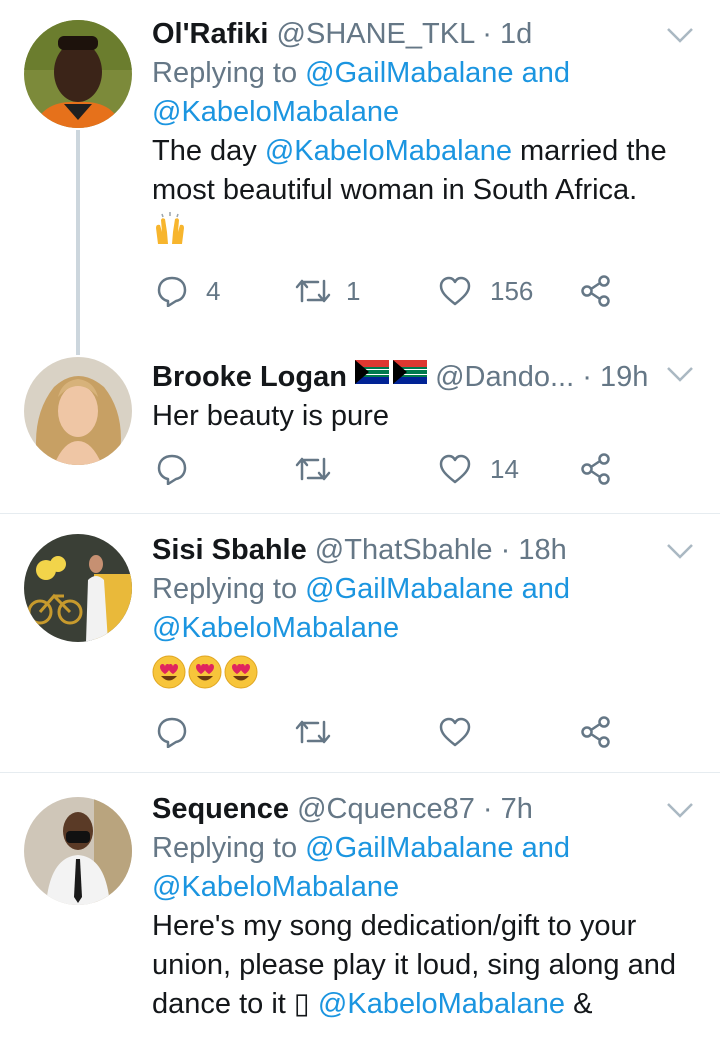  I want to click on text-segment: &, so click(579, 1004).